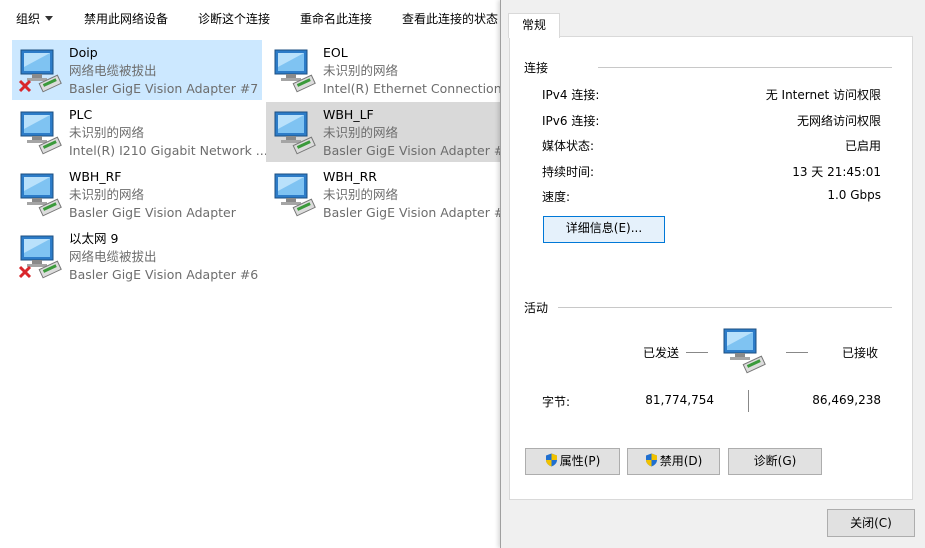 The image size is (925, 548). I want to click on connection-tile: WBH_RF 未识别的网络 Basler GigE Vision Adapter, so click(137, 194).